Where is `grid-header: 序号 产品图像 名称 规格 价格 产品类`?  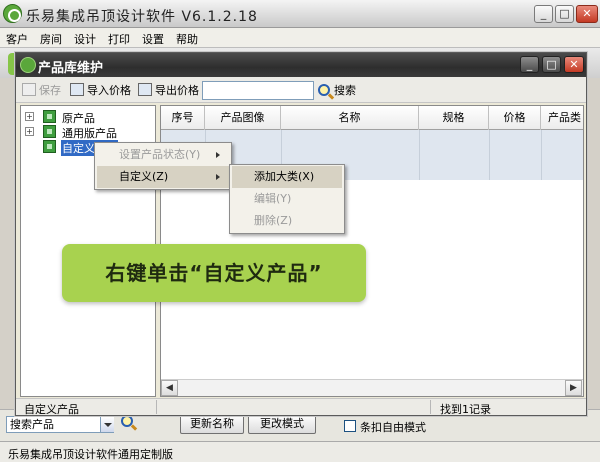 grid-header: 序号 产品图像 名称 规格 价格 产品类 is located at coordinates (372, 118).